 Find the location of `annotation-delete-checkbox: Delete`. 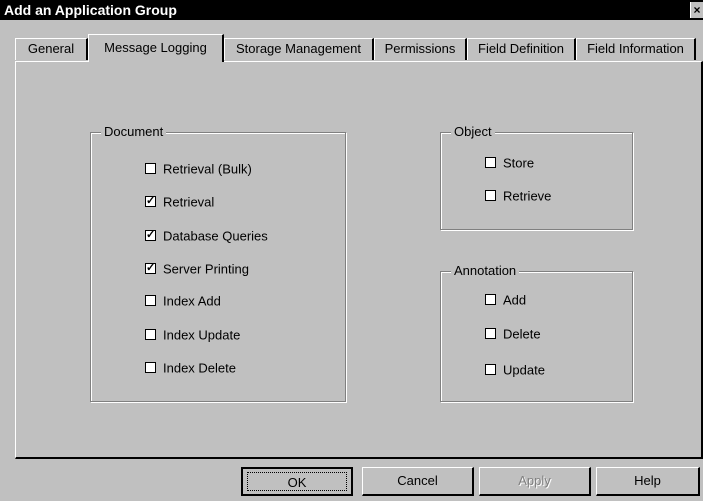

annotation-delete-checkbox: Delete is located at coordinates (513, 334).